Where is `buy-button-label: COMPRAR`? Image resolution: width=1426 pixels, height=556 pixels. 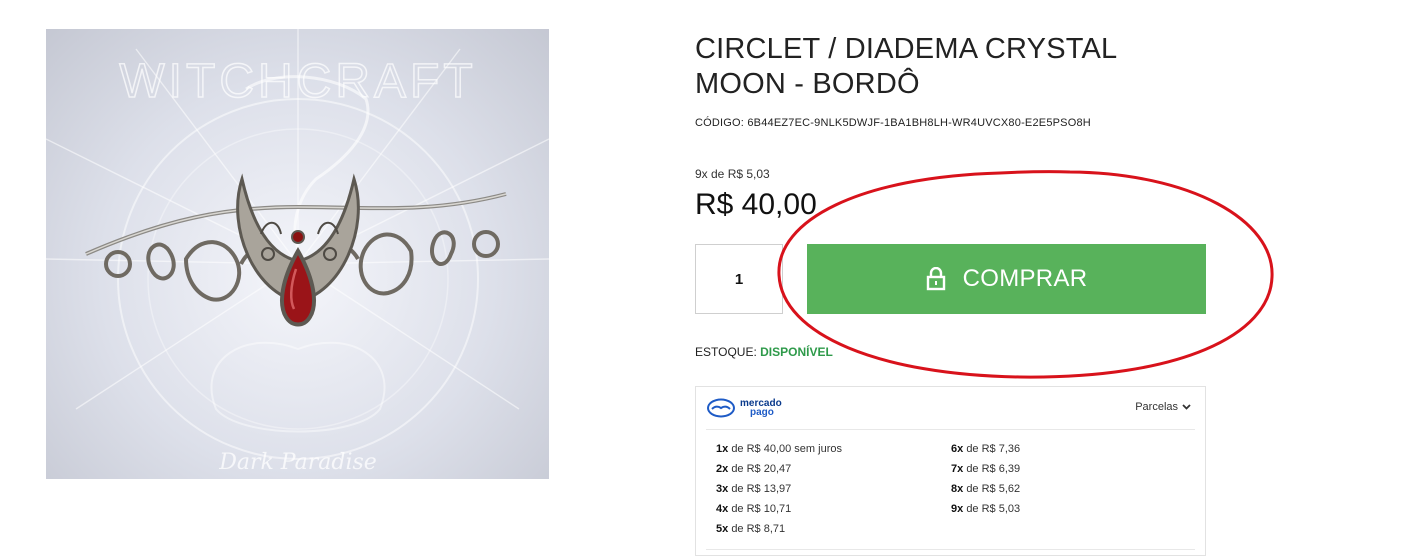 buy-button-label: COMPRAR is located at coordinates (1025, 278).